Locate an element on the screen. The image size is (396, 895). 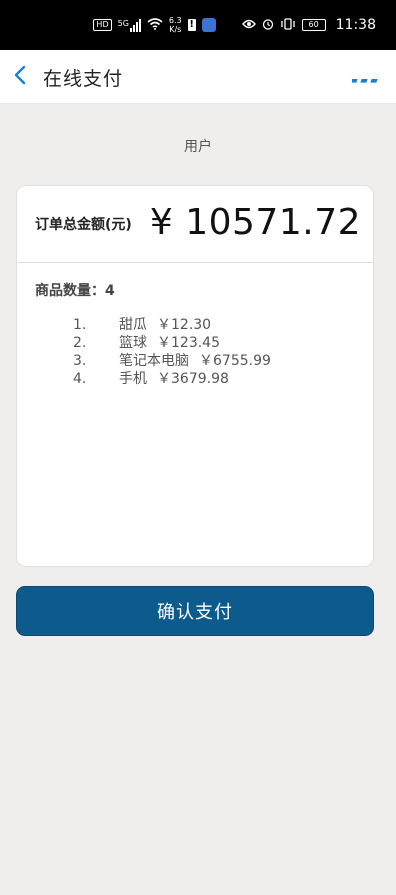
list-item: 4. 手机 ￥3679.98 is located at coordinates (172, 379).